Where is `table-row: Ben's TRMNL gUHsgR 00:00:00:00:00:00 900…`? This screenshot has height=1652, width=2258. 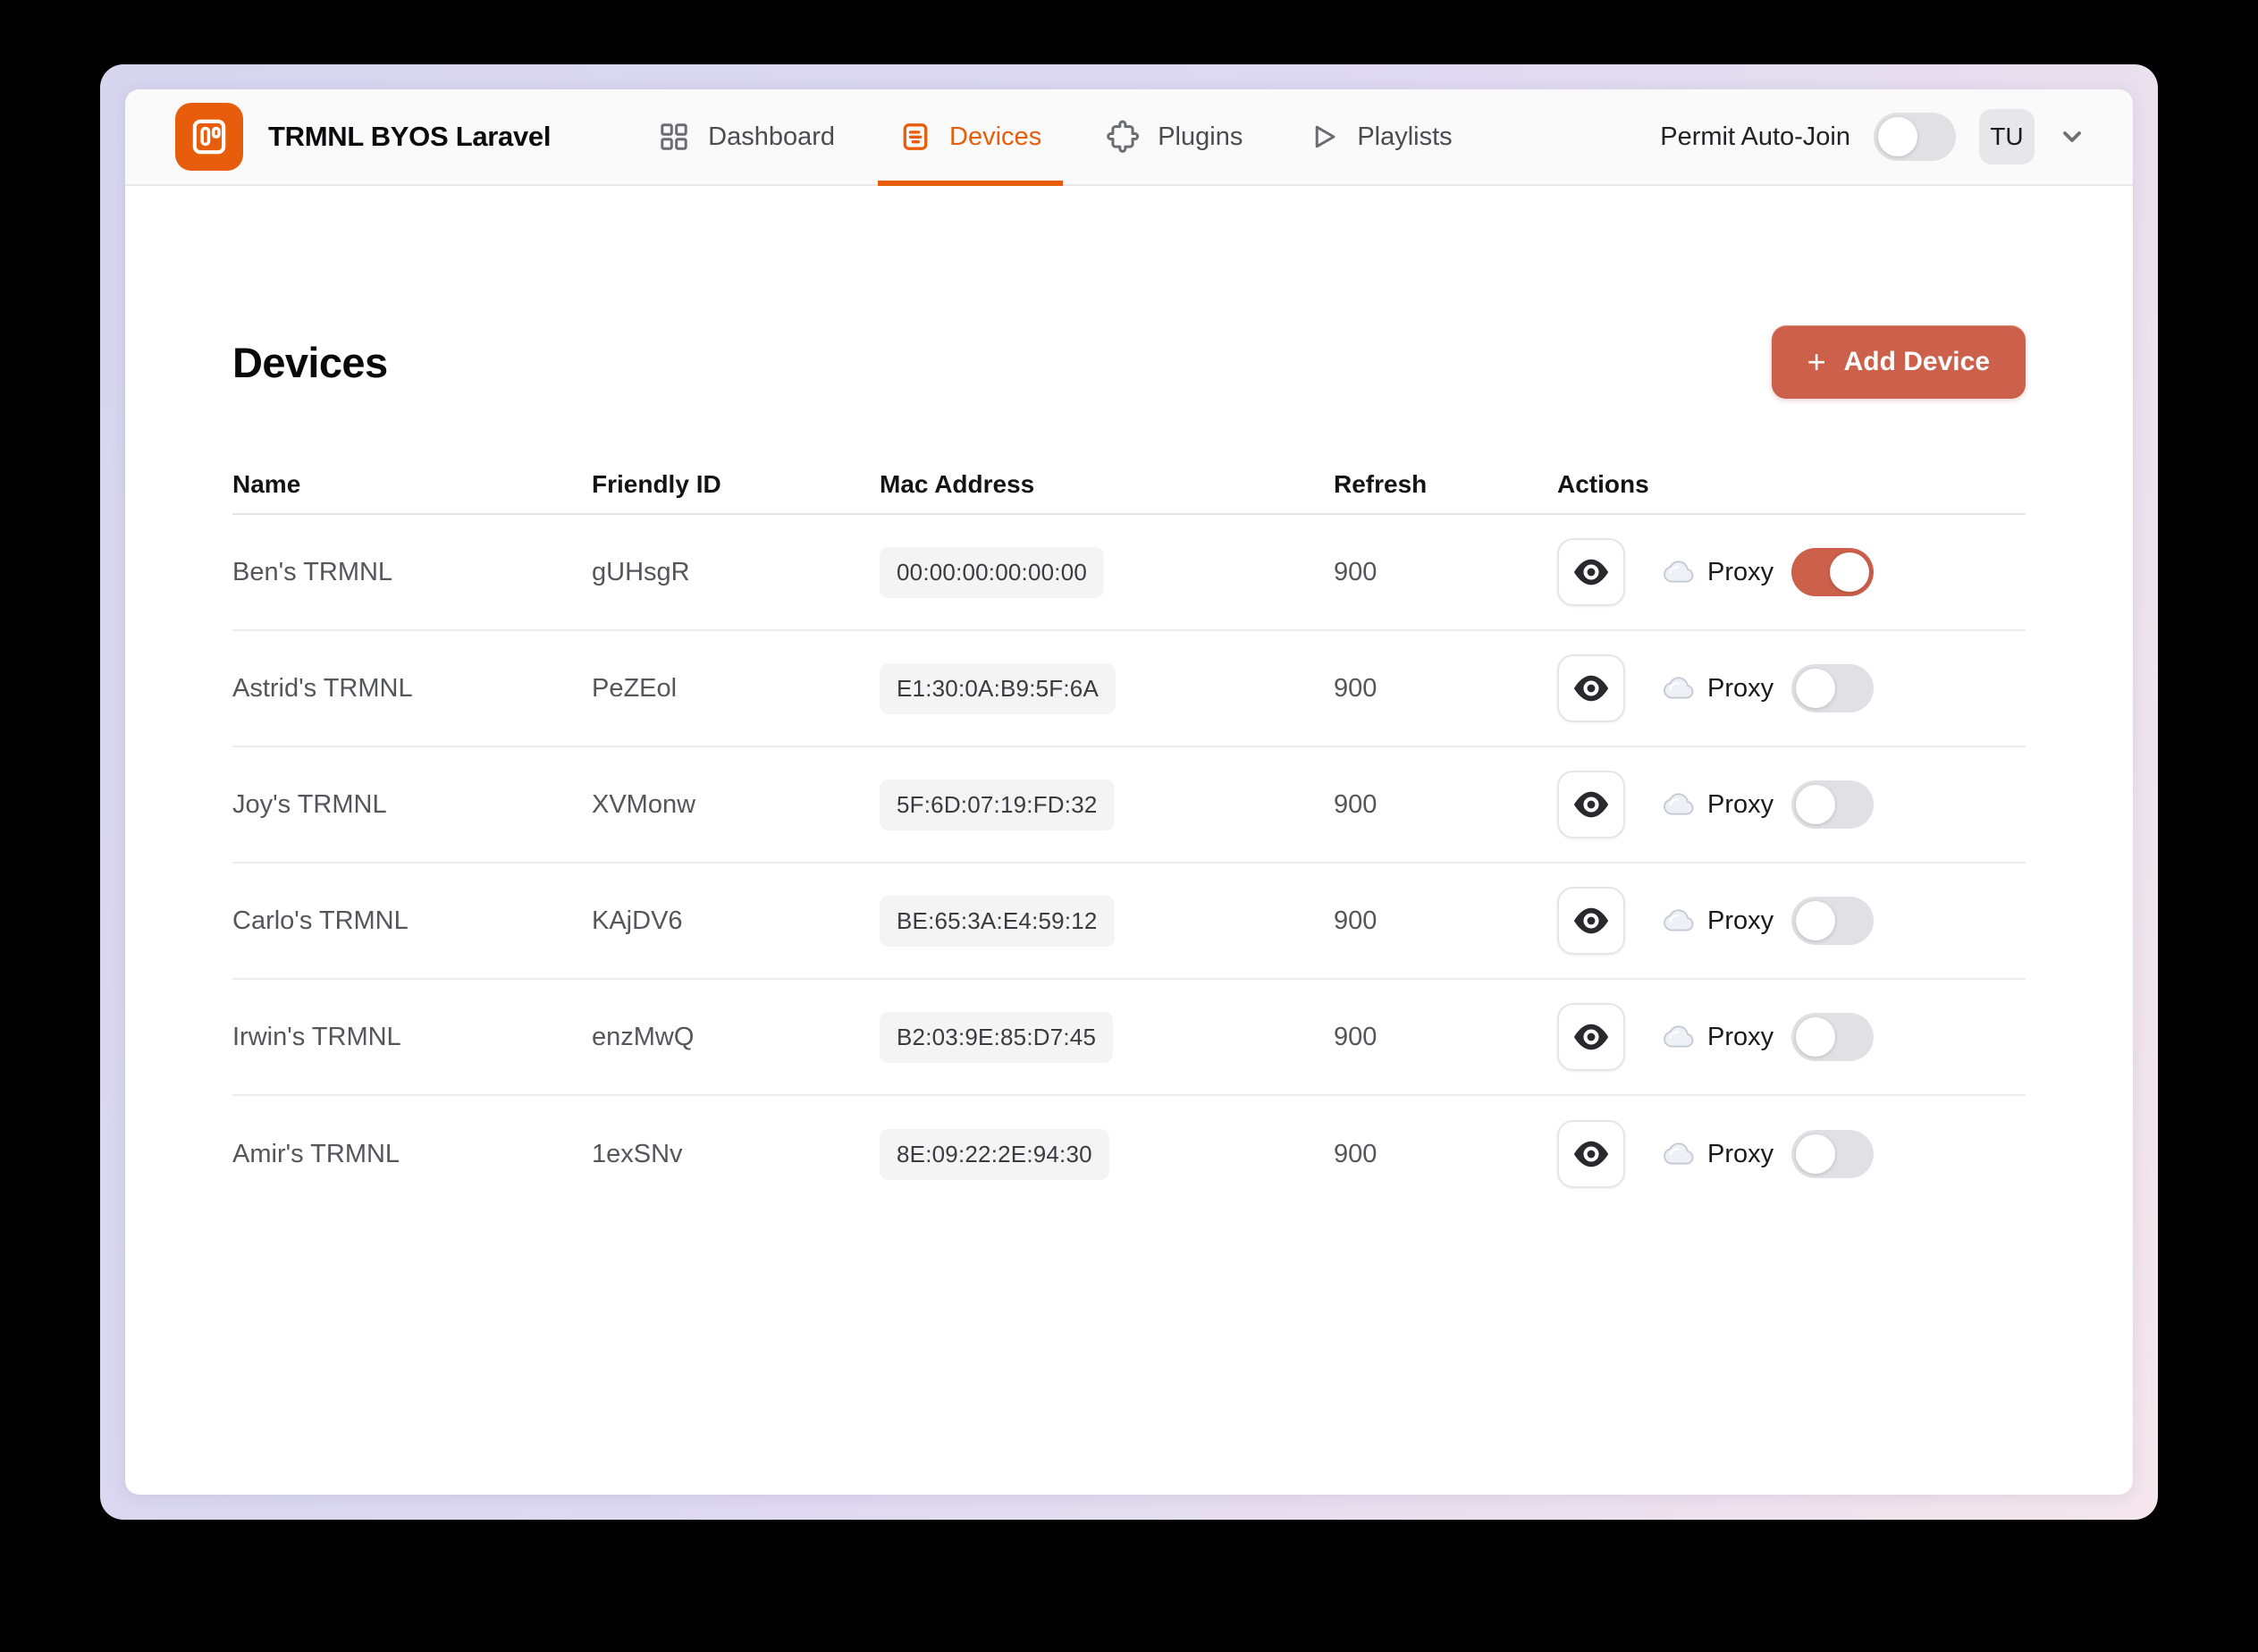 table-row: Ben's TRMNL gUHsgR 00:00:00:00:00:00 900… is located at coordinates (1129, 573).